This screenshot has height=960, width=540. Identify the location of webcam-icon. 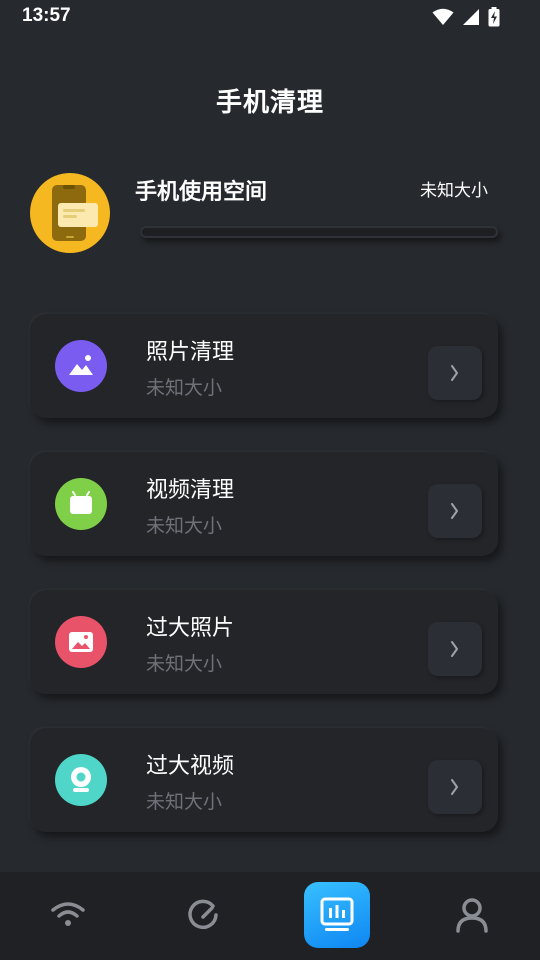
(81, 780).